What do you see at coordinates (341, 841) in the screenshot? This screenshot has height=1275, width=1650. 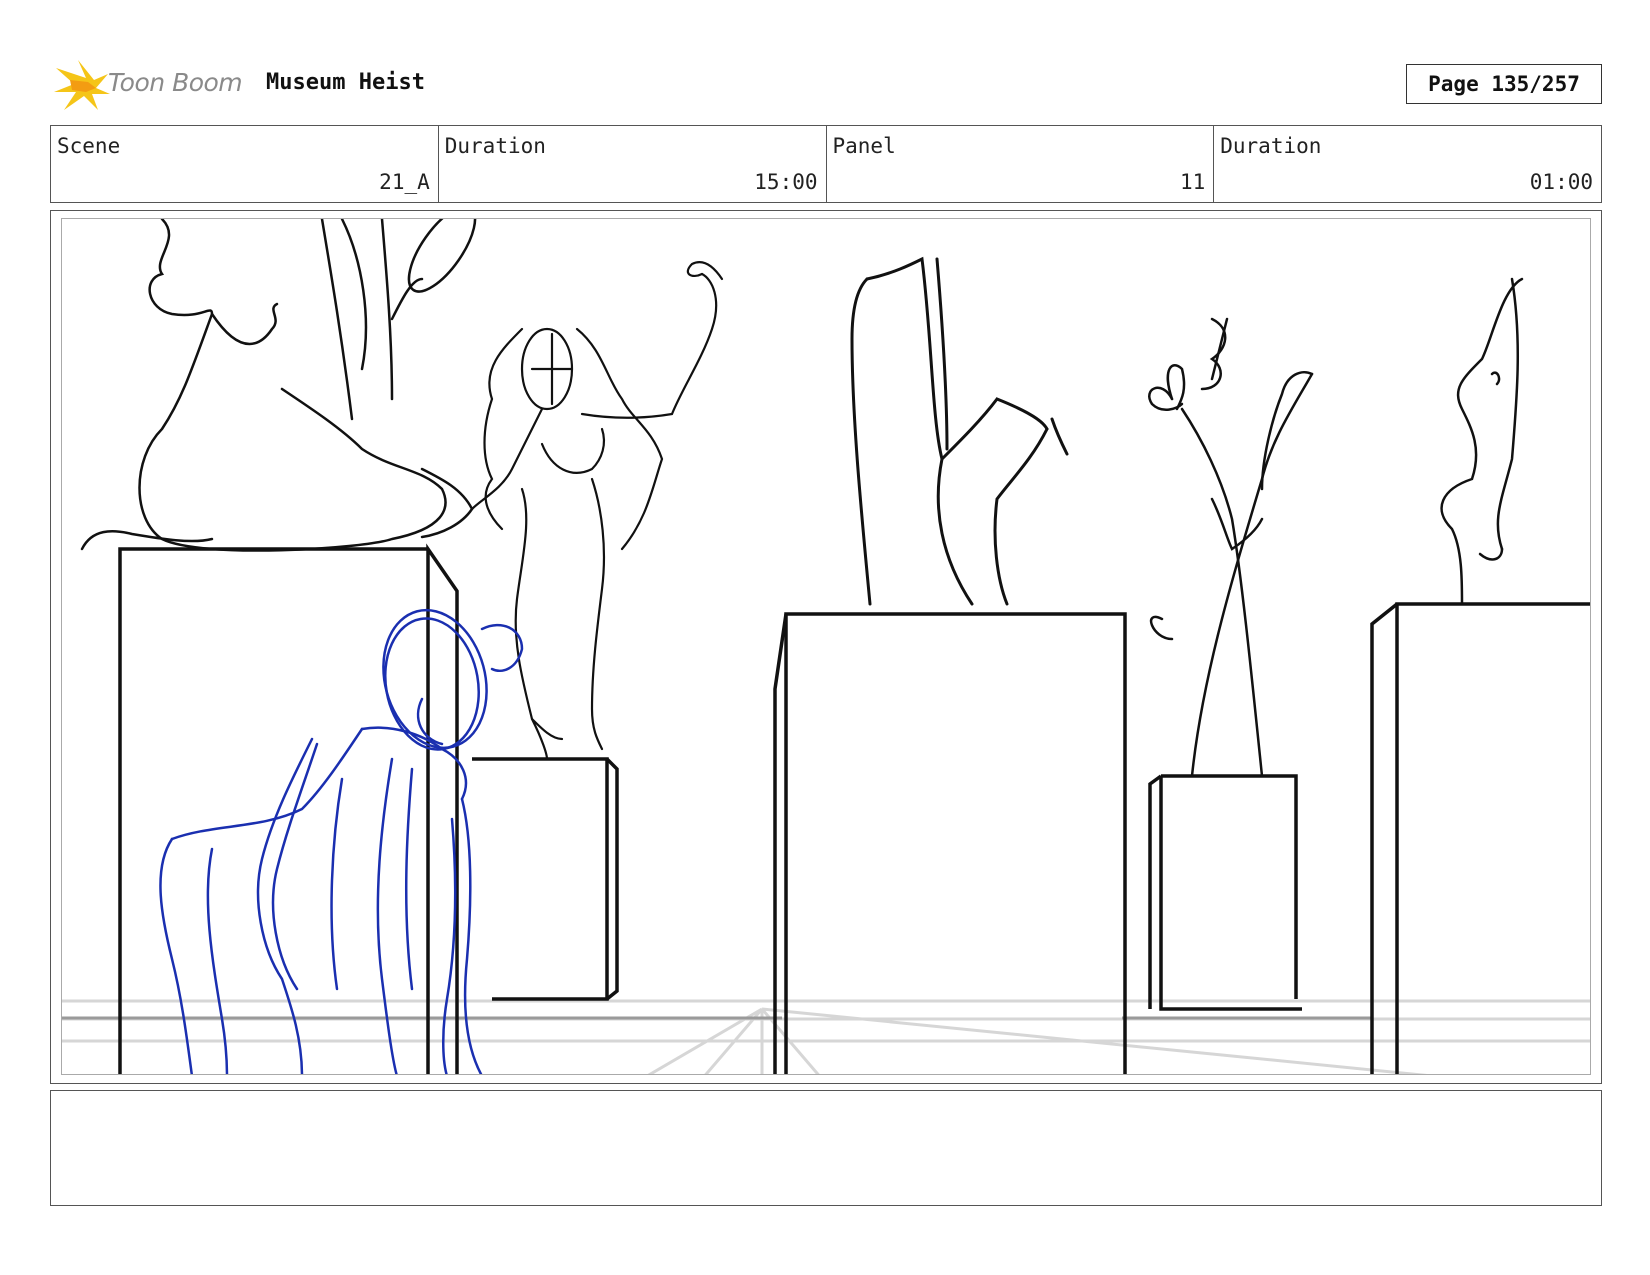 I see `character-sketch` at bounding box center [341, 841].